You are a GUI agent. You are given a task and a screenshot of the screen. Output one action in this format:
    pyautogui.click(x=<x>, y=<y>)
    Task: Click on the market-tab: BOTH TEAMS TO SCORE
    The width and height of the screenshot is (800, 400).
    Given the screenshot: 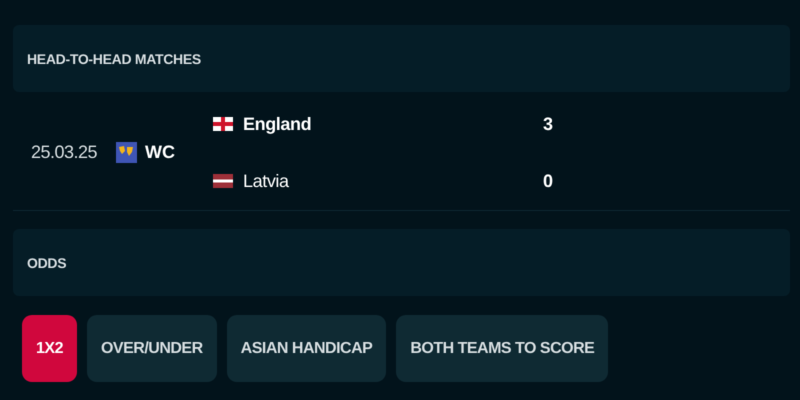 What is the action you would take?
    pyautogui.click(x=502, y=348)
    